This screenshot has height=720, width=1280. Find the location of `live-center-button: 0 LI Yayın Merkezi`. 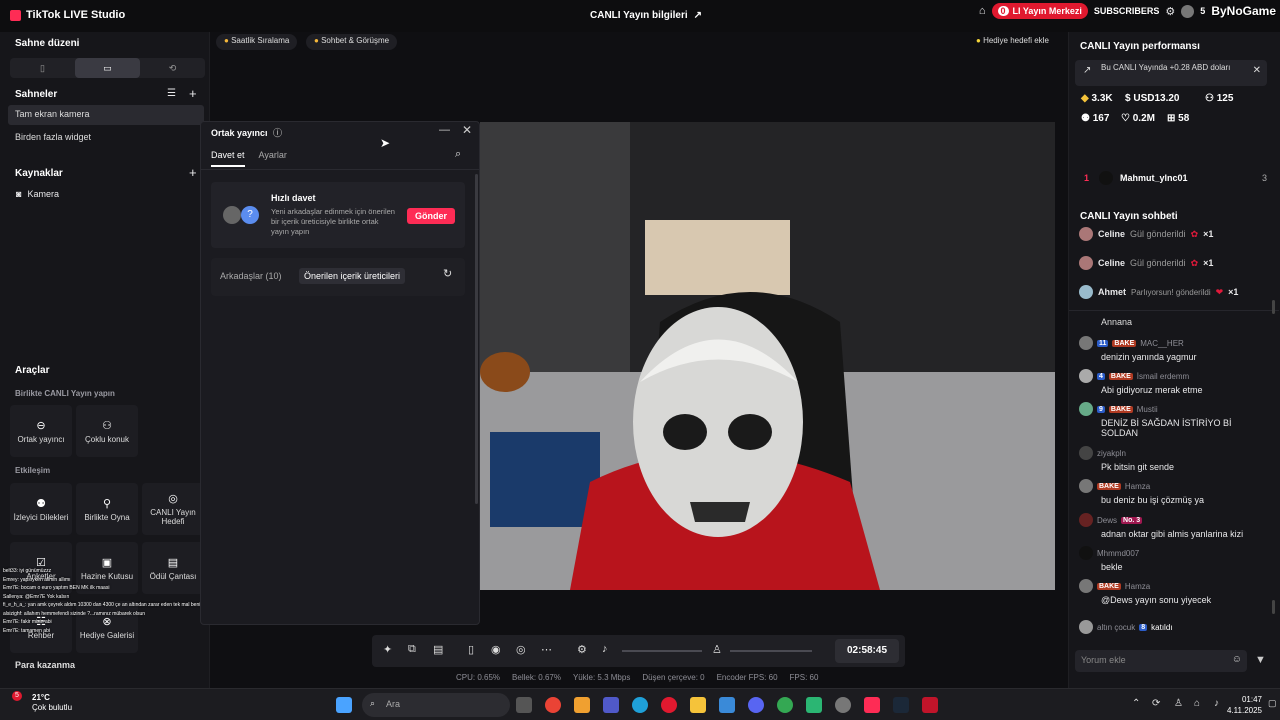

live-center-button: 0 LI Yayın Merkezi is located at coordinates (1039, 11).